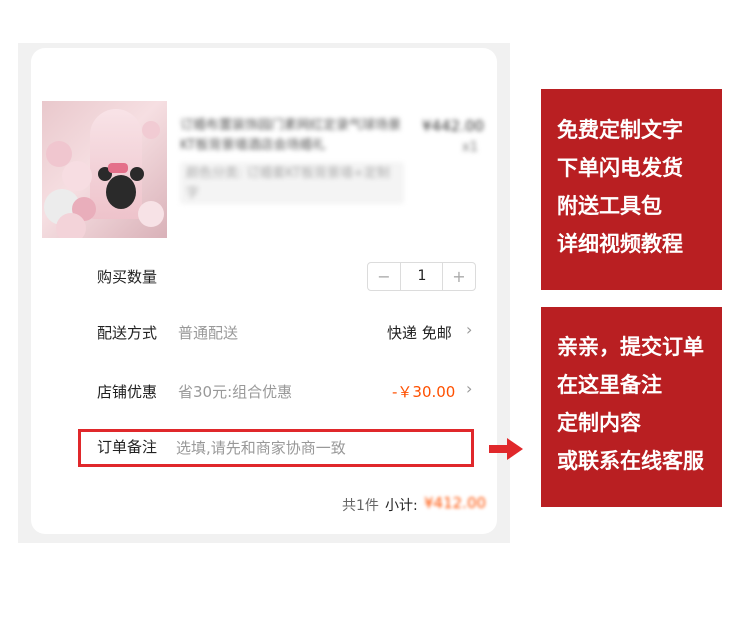 This screenshot has height=617, width=750. Describe the element at coordinates (620, 244) in the screenshot. I see `promo-line: 详细视频教程` at that location.